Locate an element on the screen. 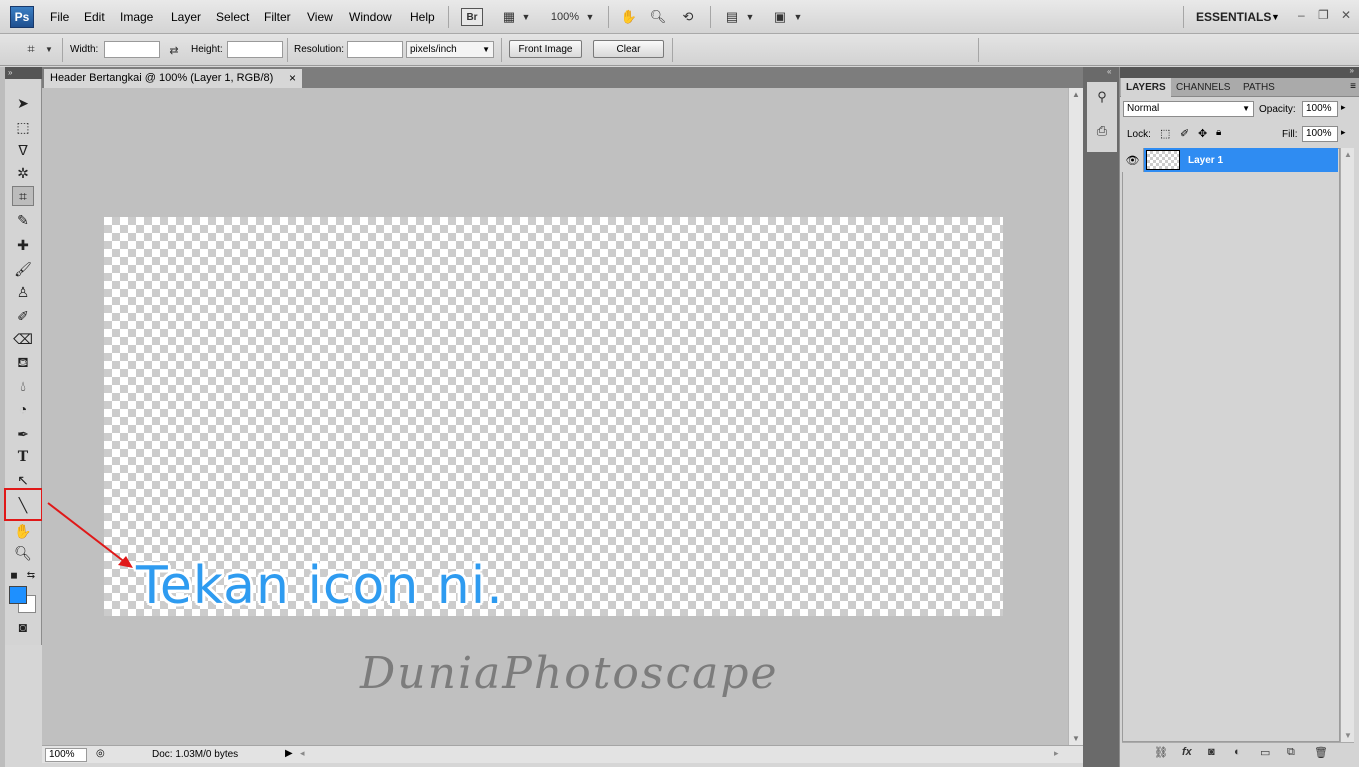  paint-bucket-tool-icon: ⛾ is located at coordinates (23, 363).